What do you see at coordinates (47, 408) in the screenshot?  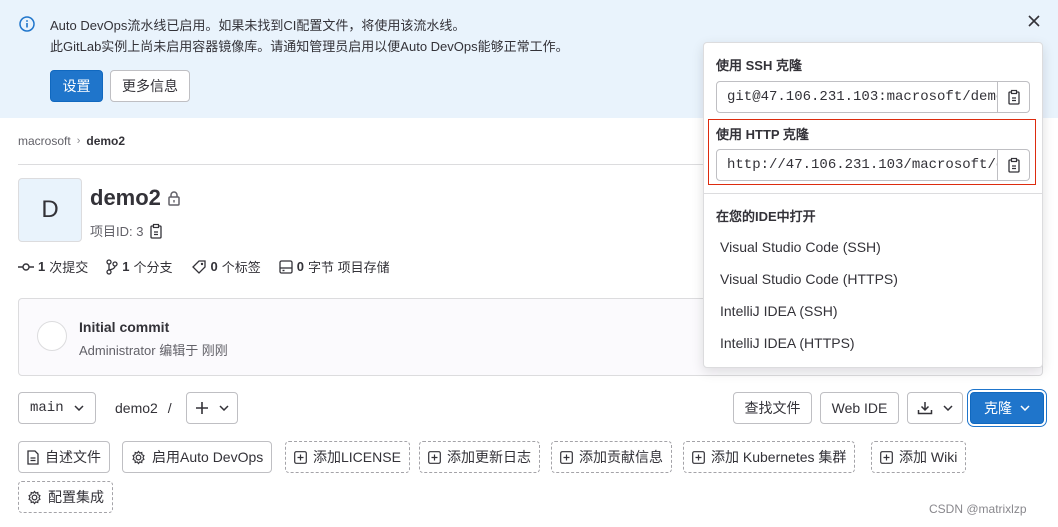 I see `branch-name: main` at bounding box center [47, 408].